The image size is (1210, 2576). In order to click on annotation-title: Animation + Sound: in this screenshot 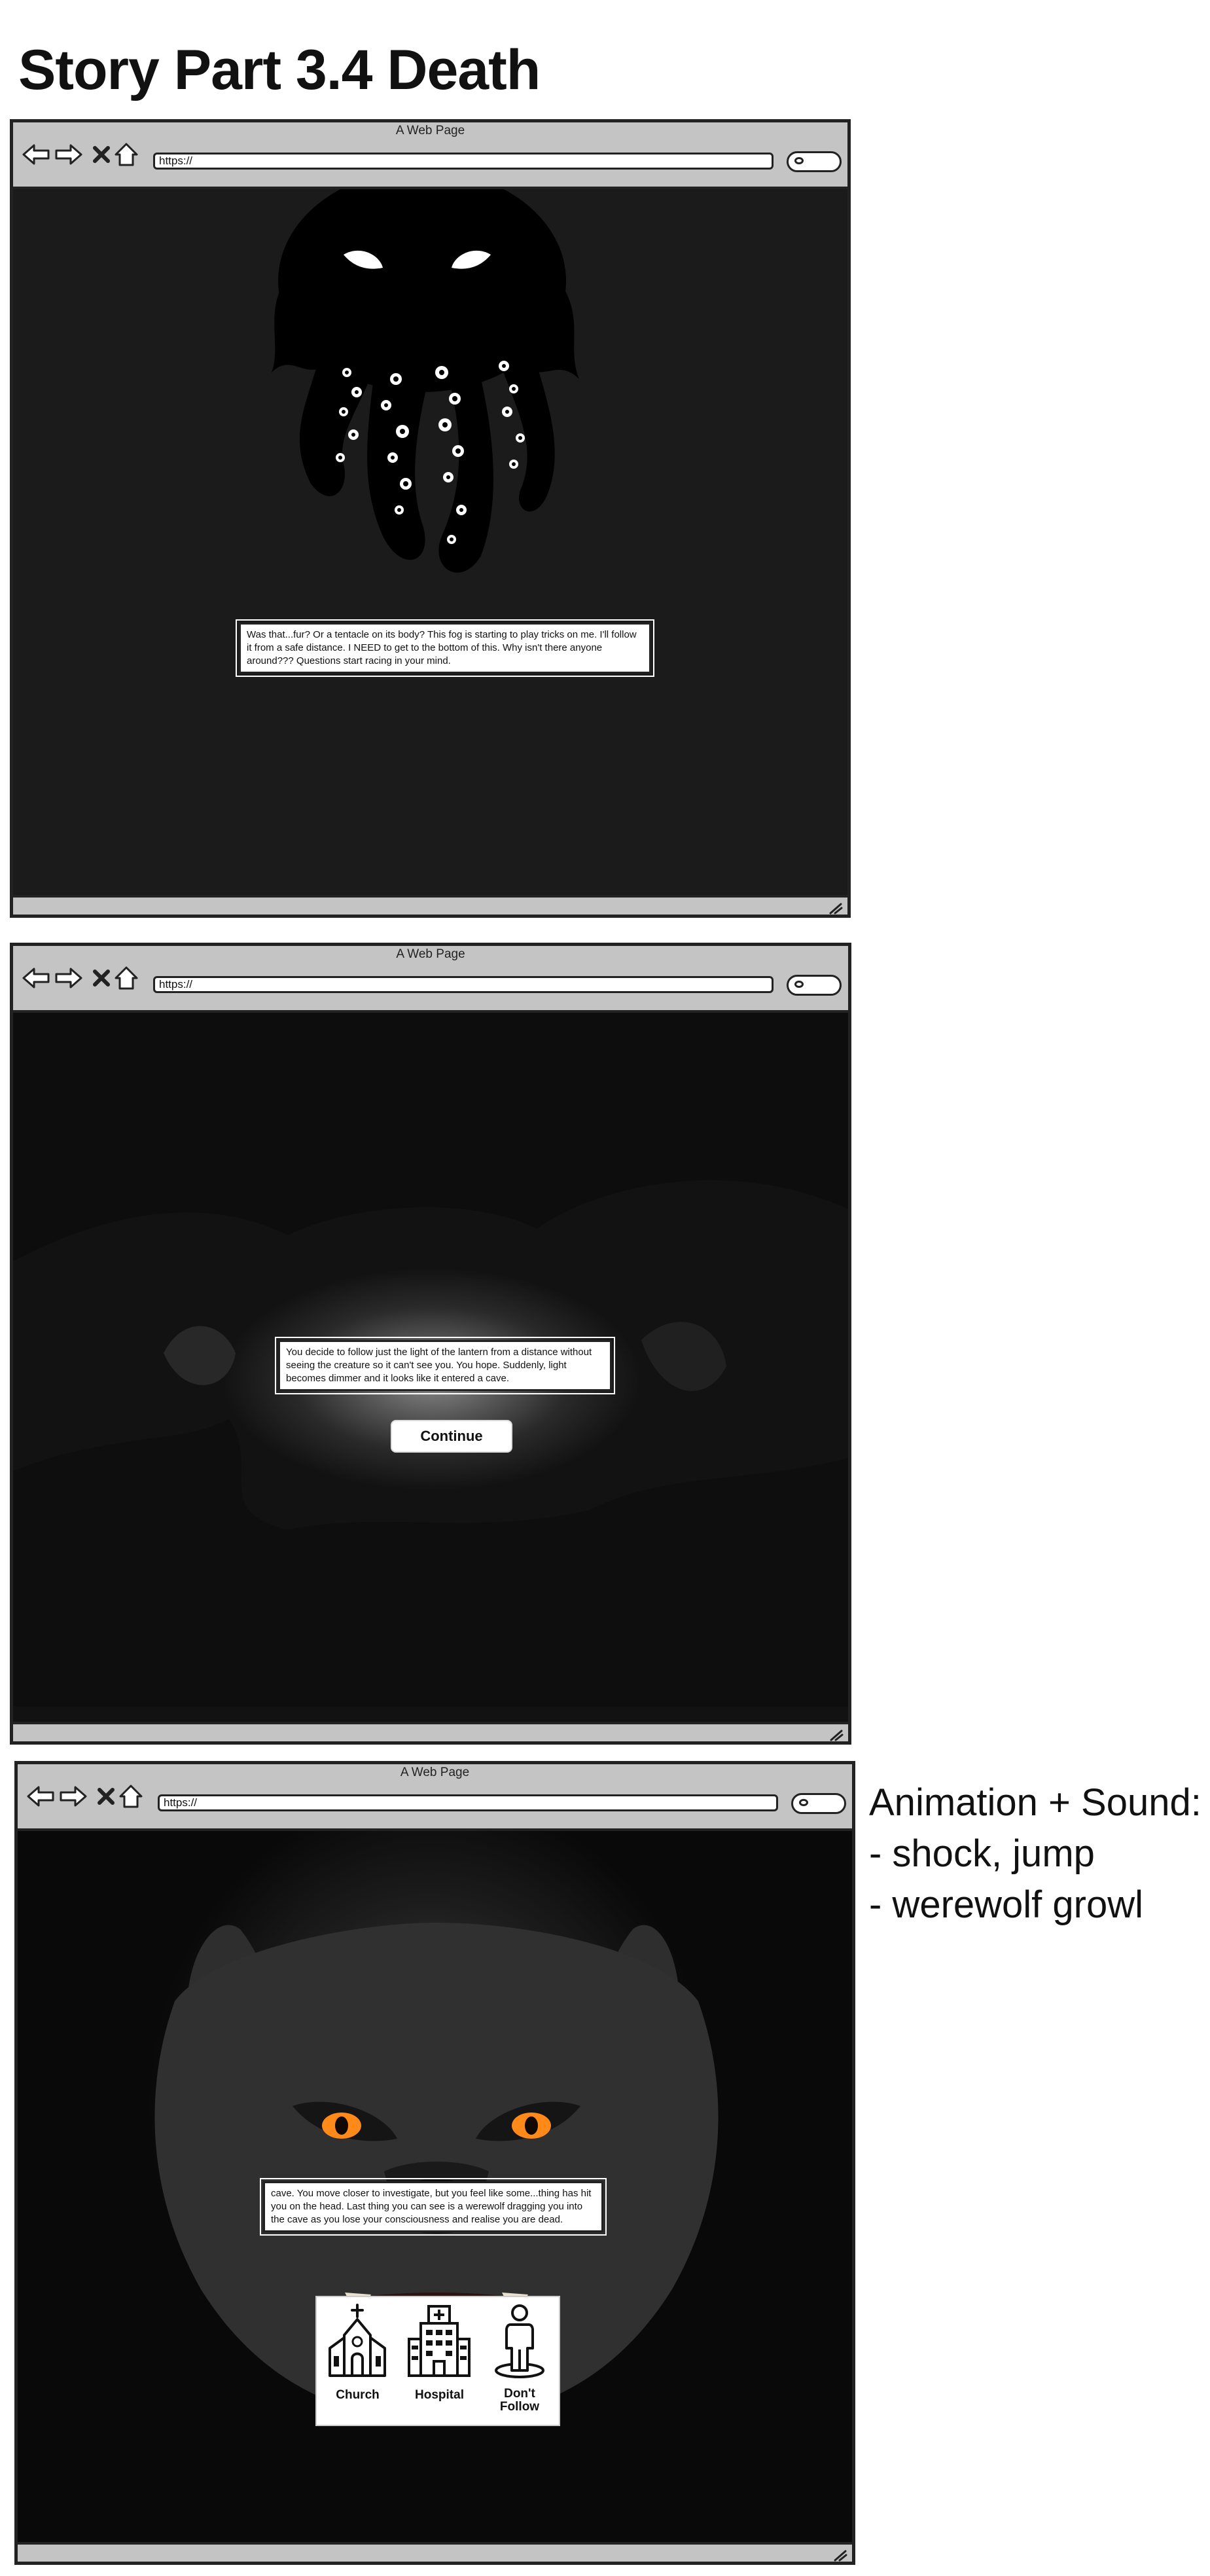, I will do `click(1035, 1802)`.